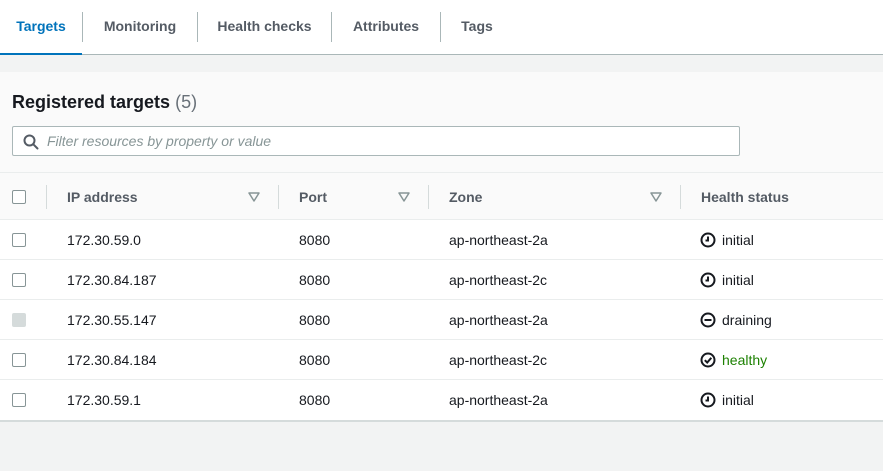 This screenshot has width=883, height=471. I want to click on minus-circle-icon, so click(708, 320).